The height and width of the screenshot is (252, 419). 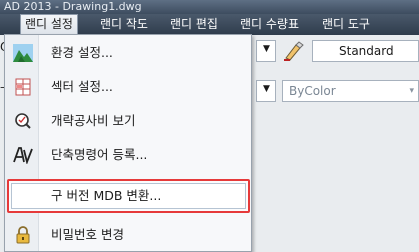 What do you see at coordinates (295, 51) in the screenshot?
I see `pen-style-icon` at bounding box center [295, 51].